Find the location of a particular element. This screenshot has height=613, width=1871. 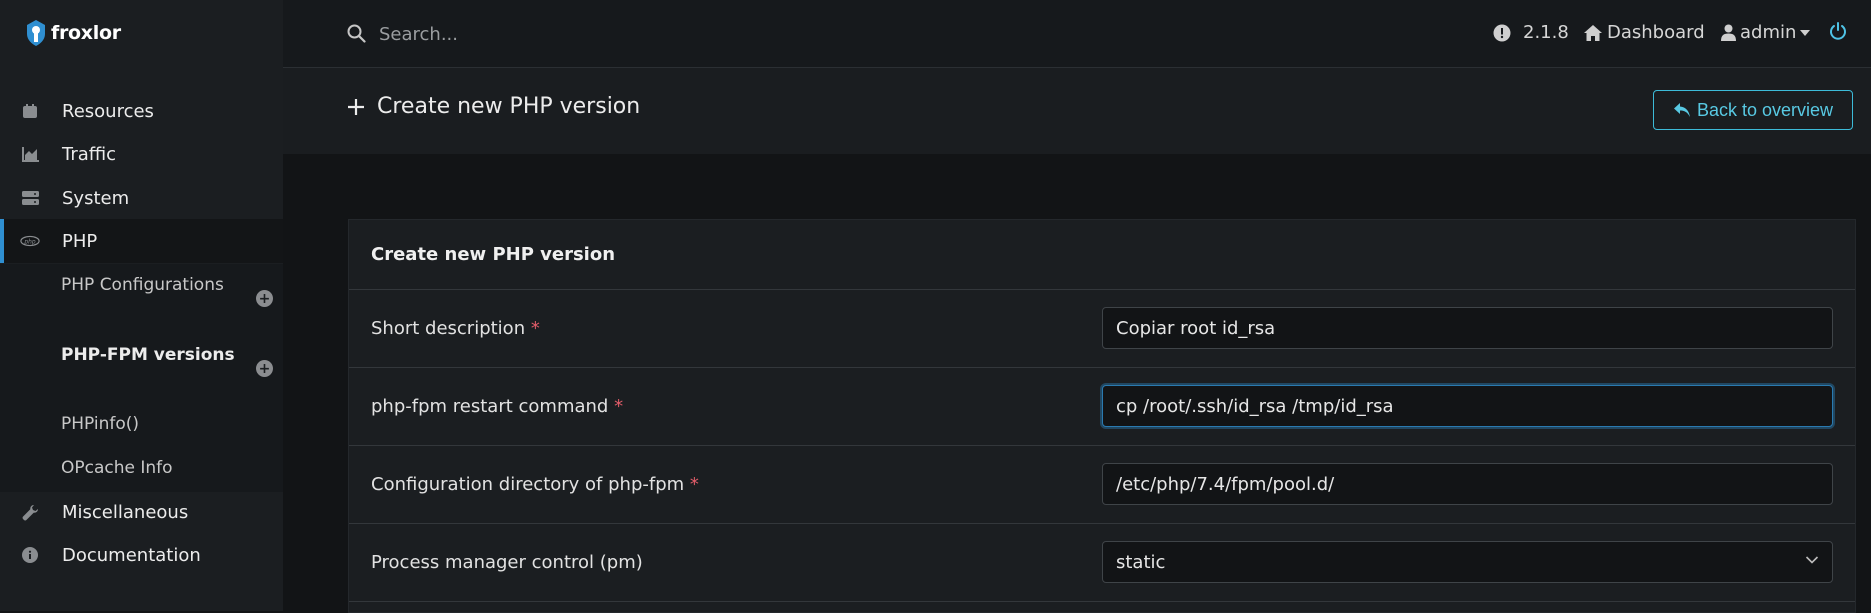

sidebar-item-documentation: Documentation is located at coordinates (141, 555).